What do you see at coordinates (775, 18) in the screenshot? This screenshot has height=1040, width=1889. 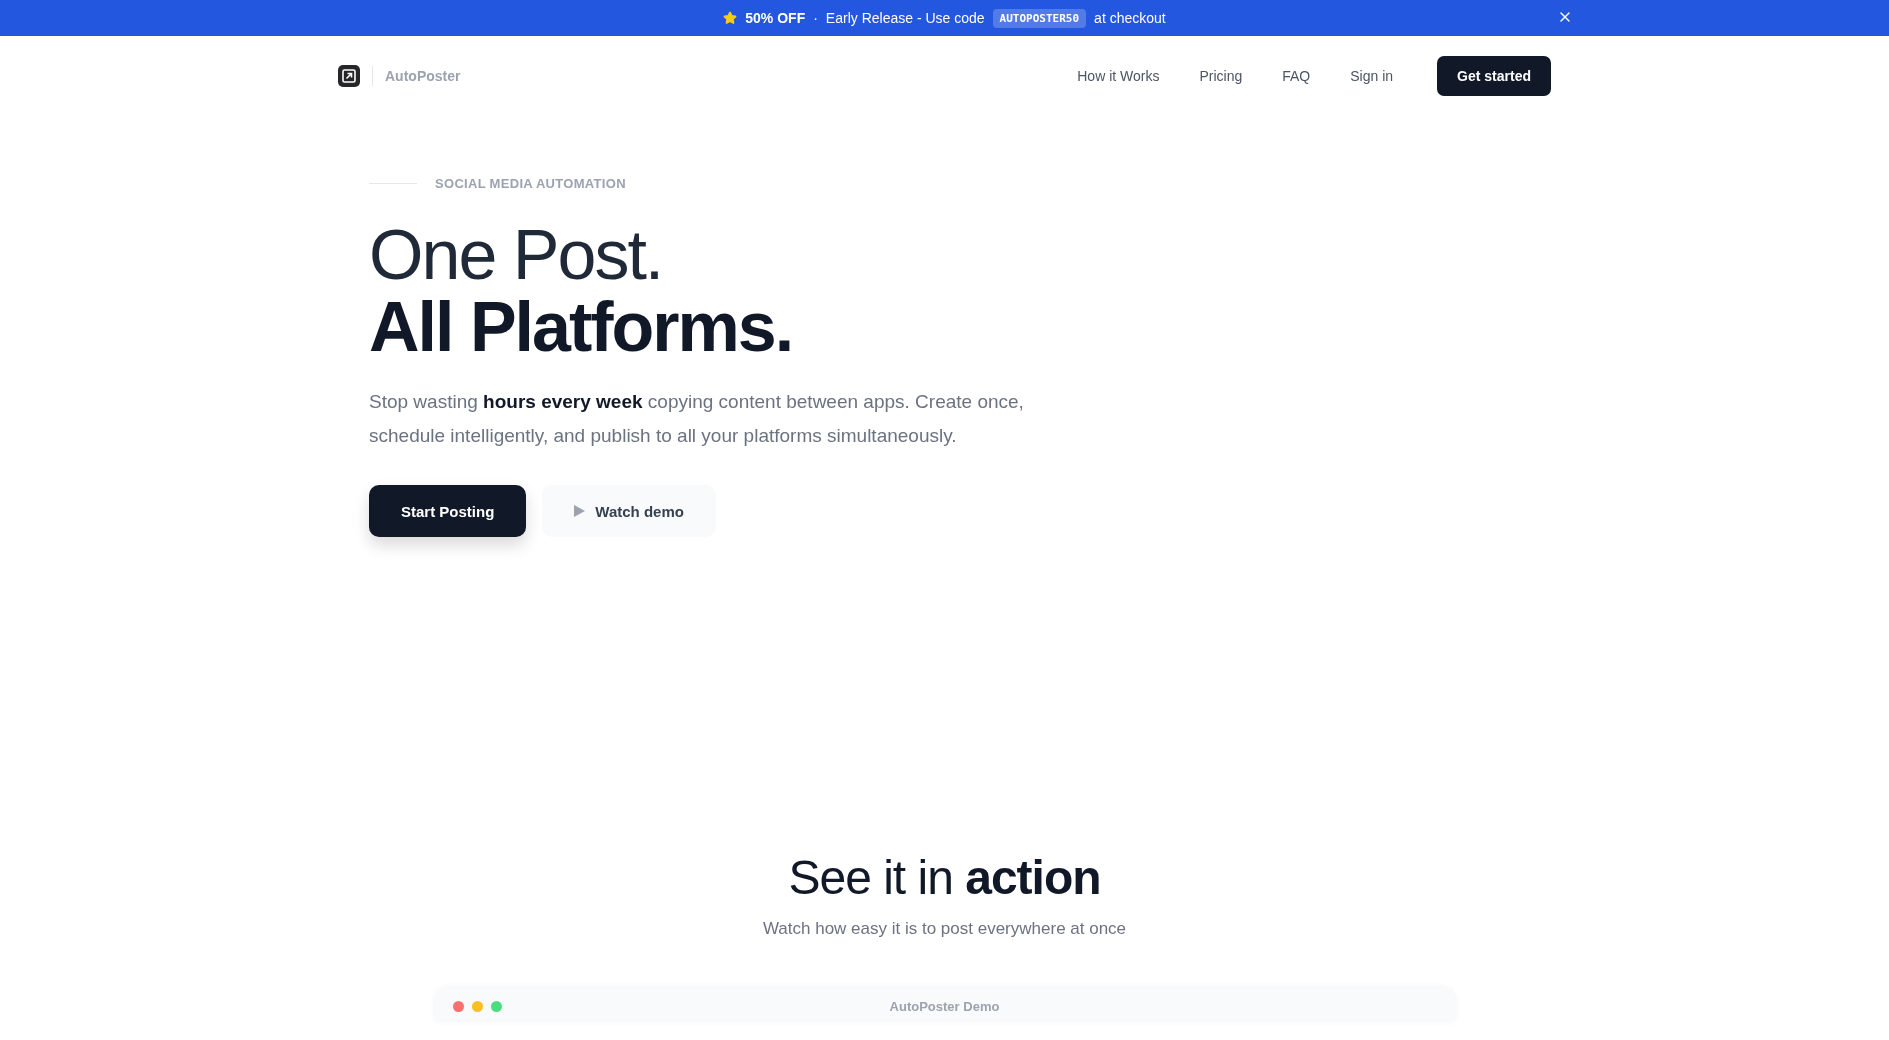 I see `discount-text: 50% OFF` at bounding box center [775, 18].